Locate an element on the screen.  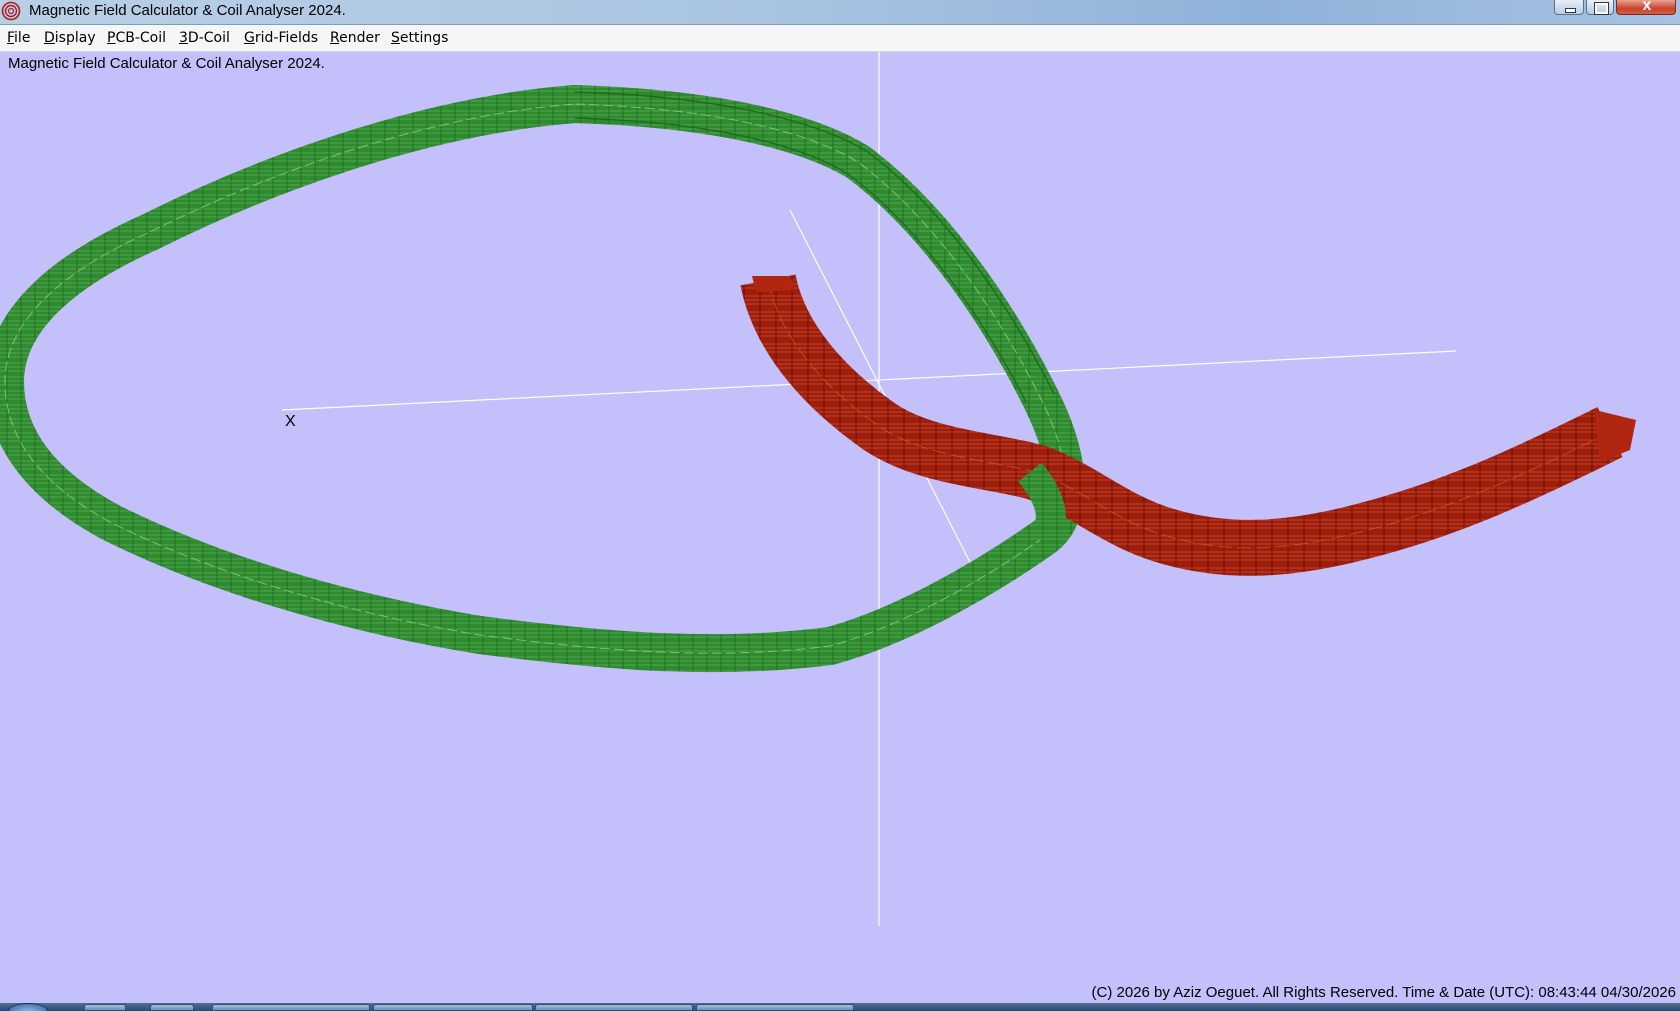
green-coil-overlap is located at coordinates (1042, 507).